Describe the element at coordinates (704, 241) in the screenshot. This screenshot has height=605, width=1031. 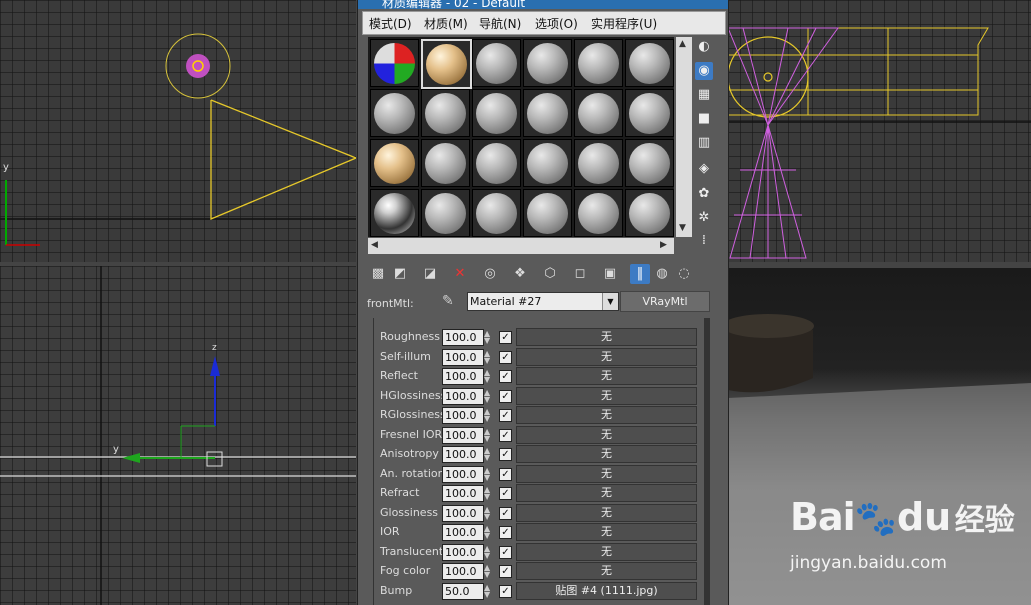
I see `material-navigator-icon: ⁞` at that location.